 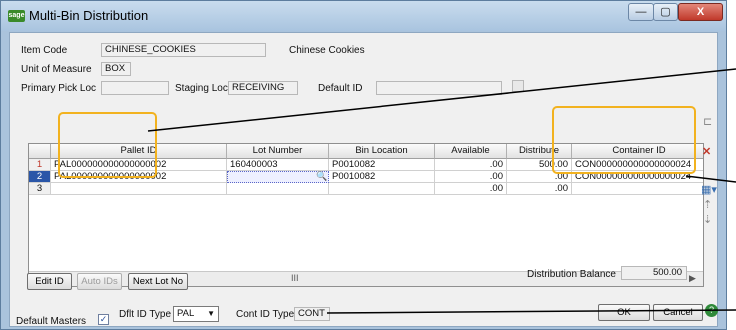 I want to click on cont-type-callout-line, so click(x=531, y=311).